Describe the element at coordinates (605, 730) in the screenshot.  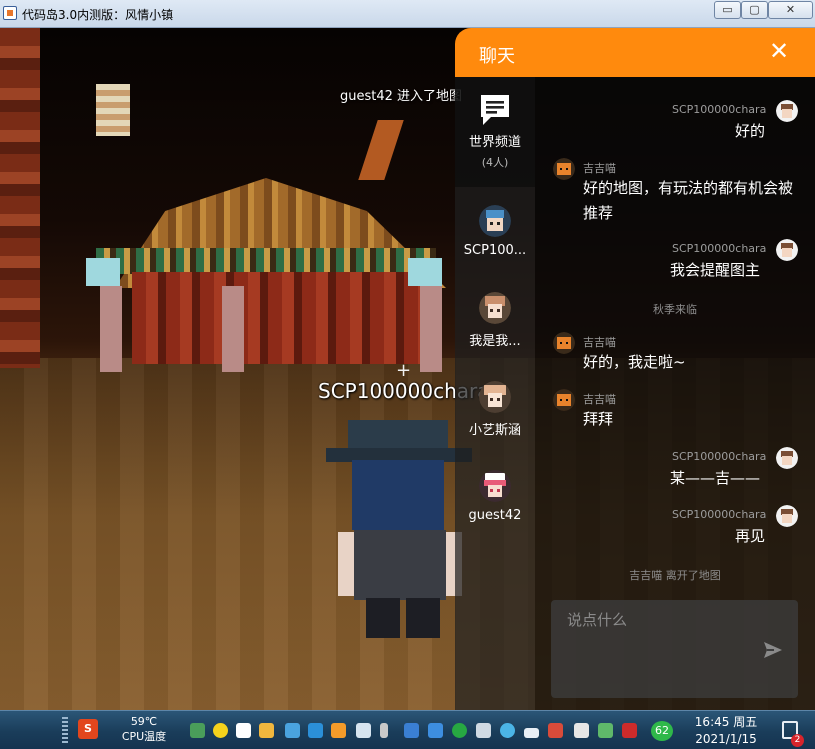
I see `tools-tray-icon` at that location.